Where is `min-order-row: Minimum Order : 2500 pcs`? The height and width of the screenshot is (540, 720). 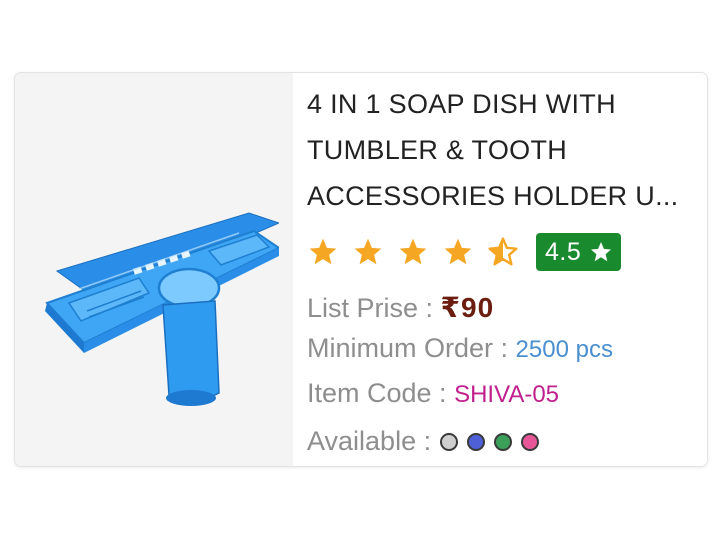 min-order-row: Minimum Order : 2500 pcs is located at coordinates (460, 348).